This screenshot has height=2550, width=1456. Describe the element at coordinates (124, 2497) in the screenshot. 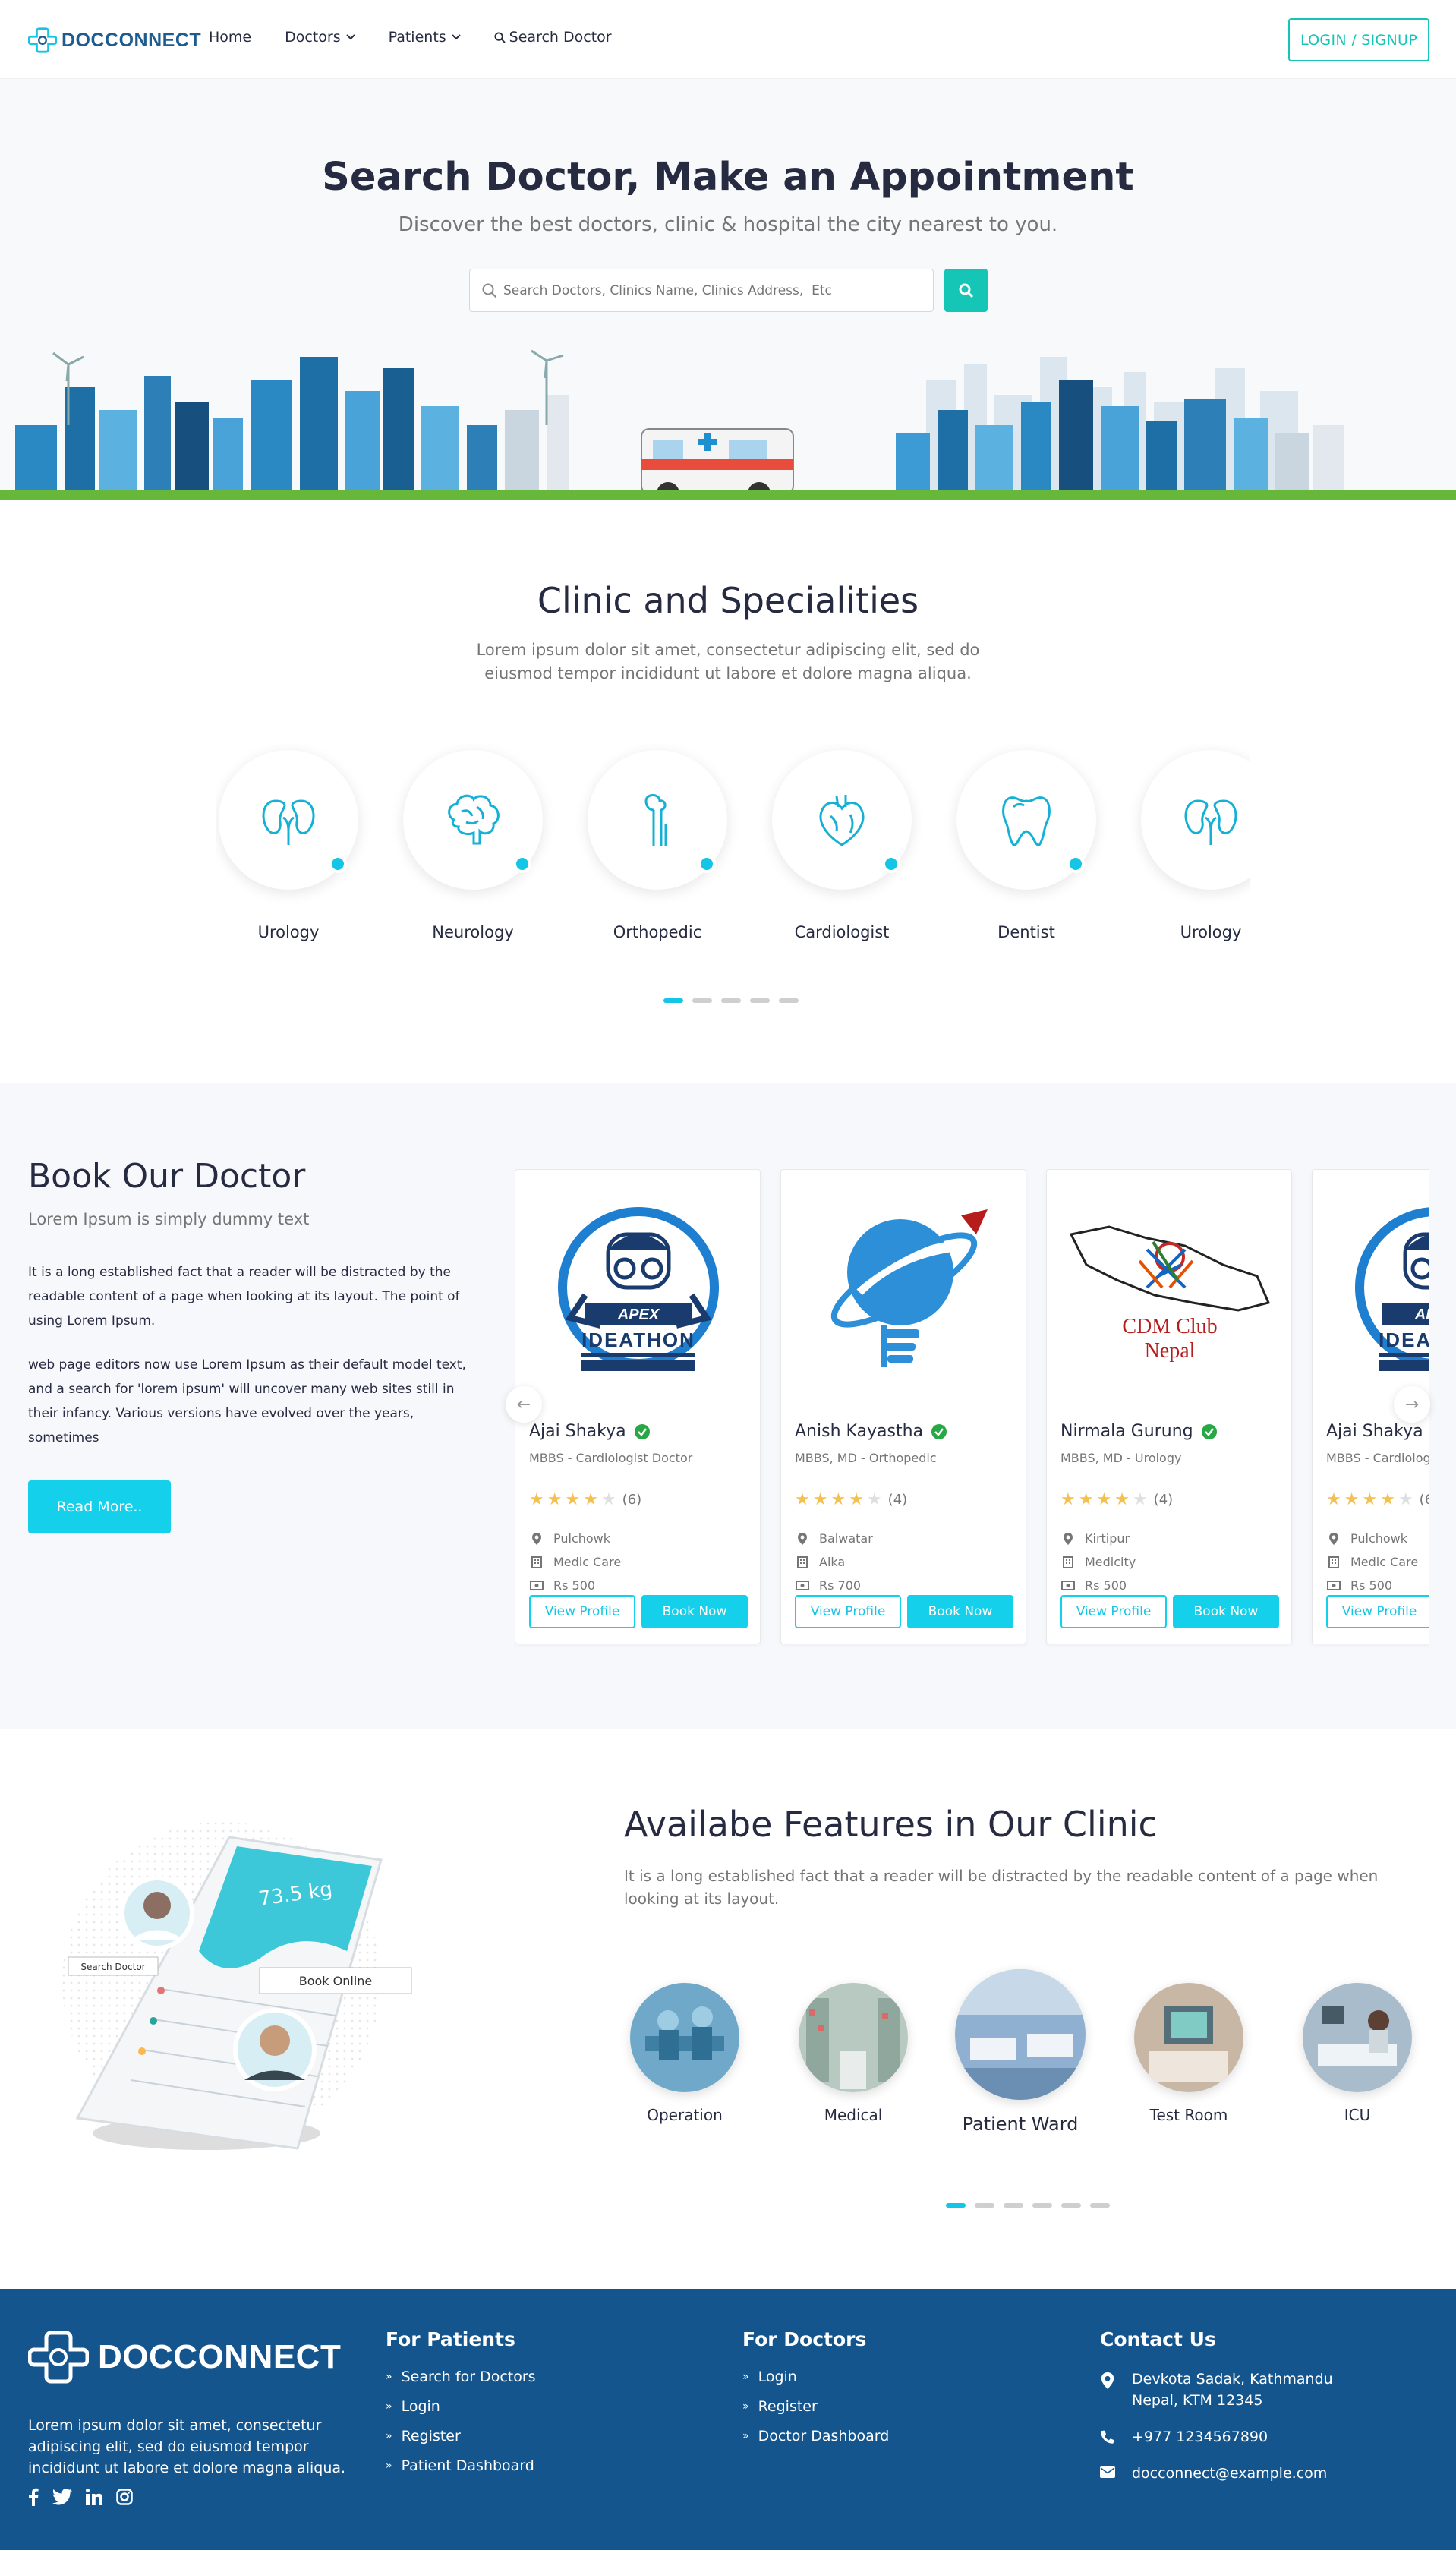

I see `instagram-icon` at that location.